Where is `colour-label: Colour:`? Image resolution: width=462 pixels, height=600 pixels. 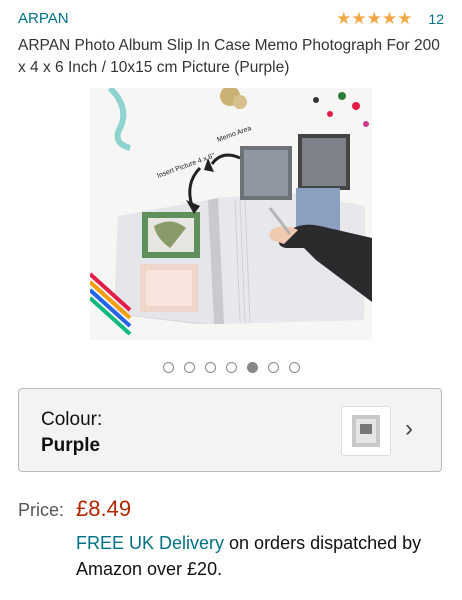
colour-label: Colour: is located at coordinates (72, 419).